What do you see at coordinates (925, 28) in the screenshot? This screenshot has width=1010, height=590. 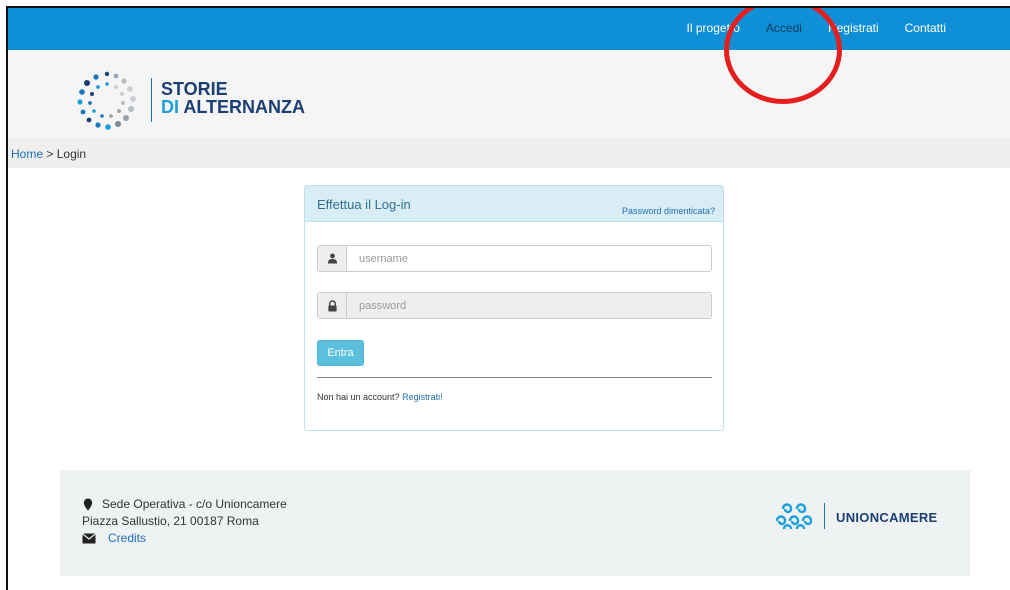 I see `nav-item-contatti: Contatti` at bounding box center [925, 28].